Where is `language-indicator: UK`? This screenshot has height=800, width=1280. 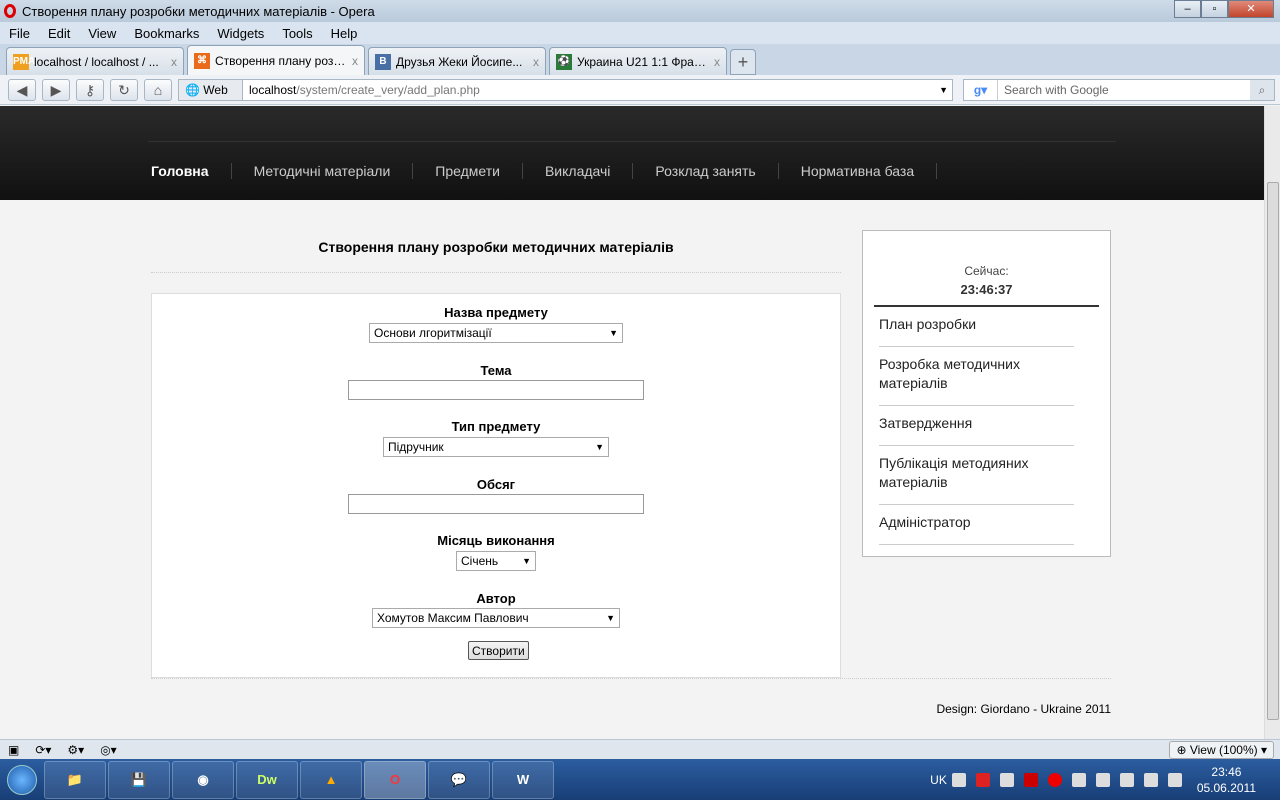 language-indicator: UK is located at coordinates (938, 780).